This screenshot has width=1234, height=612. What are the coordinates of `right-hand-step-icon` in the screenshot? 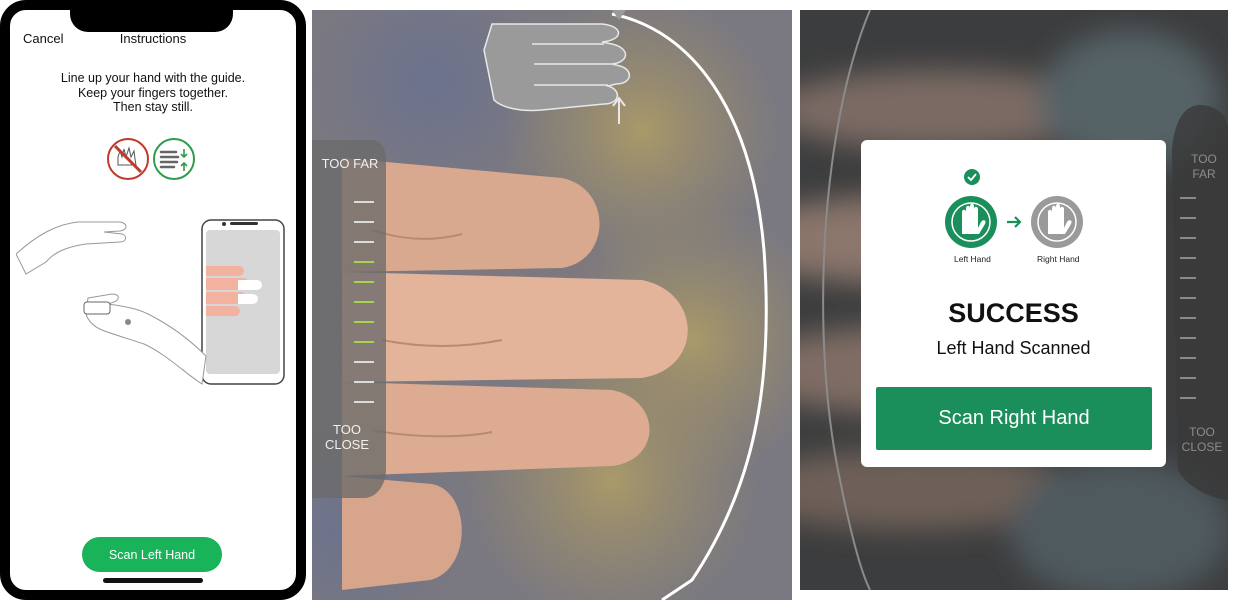 It's located at (1057, 222).